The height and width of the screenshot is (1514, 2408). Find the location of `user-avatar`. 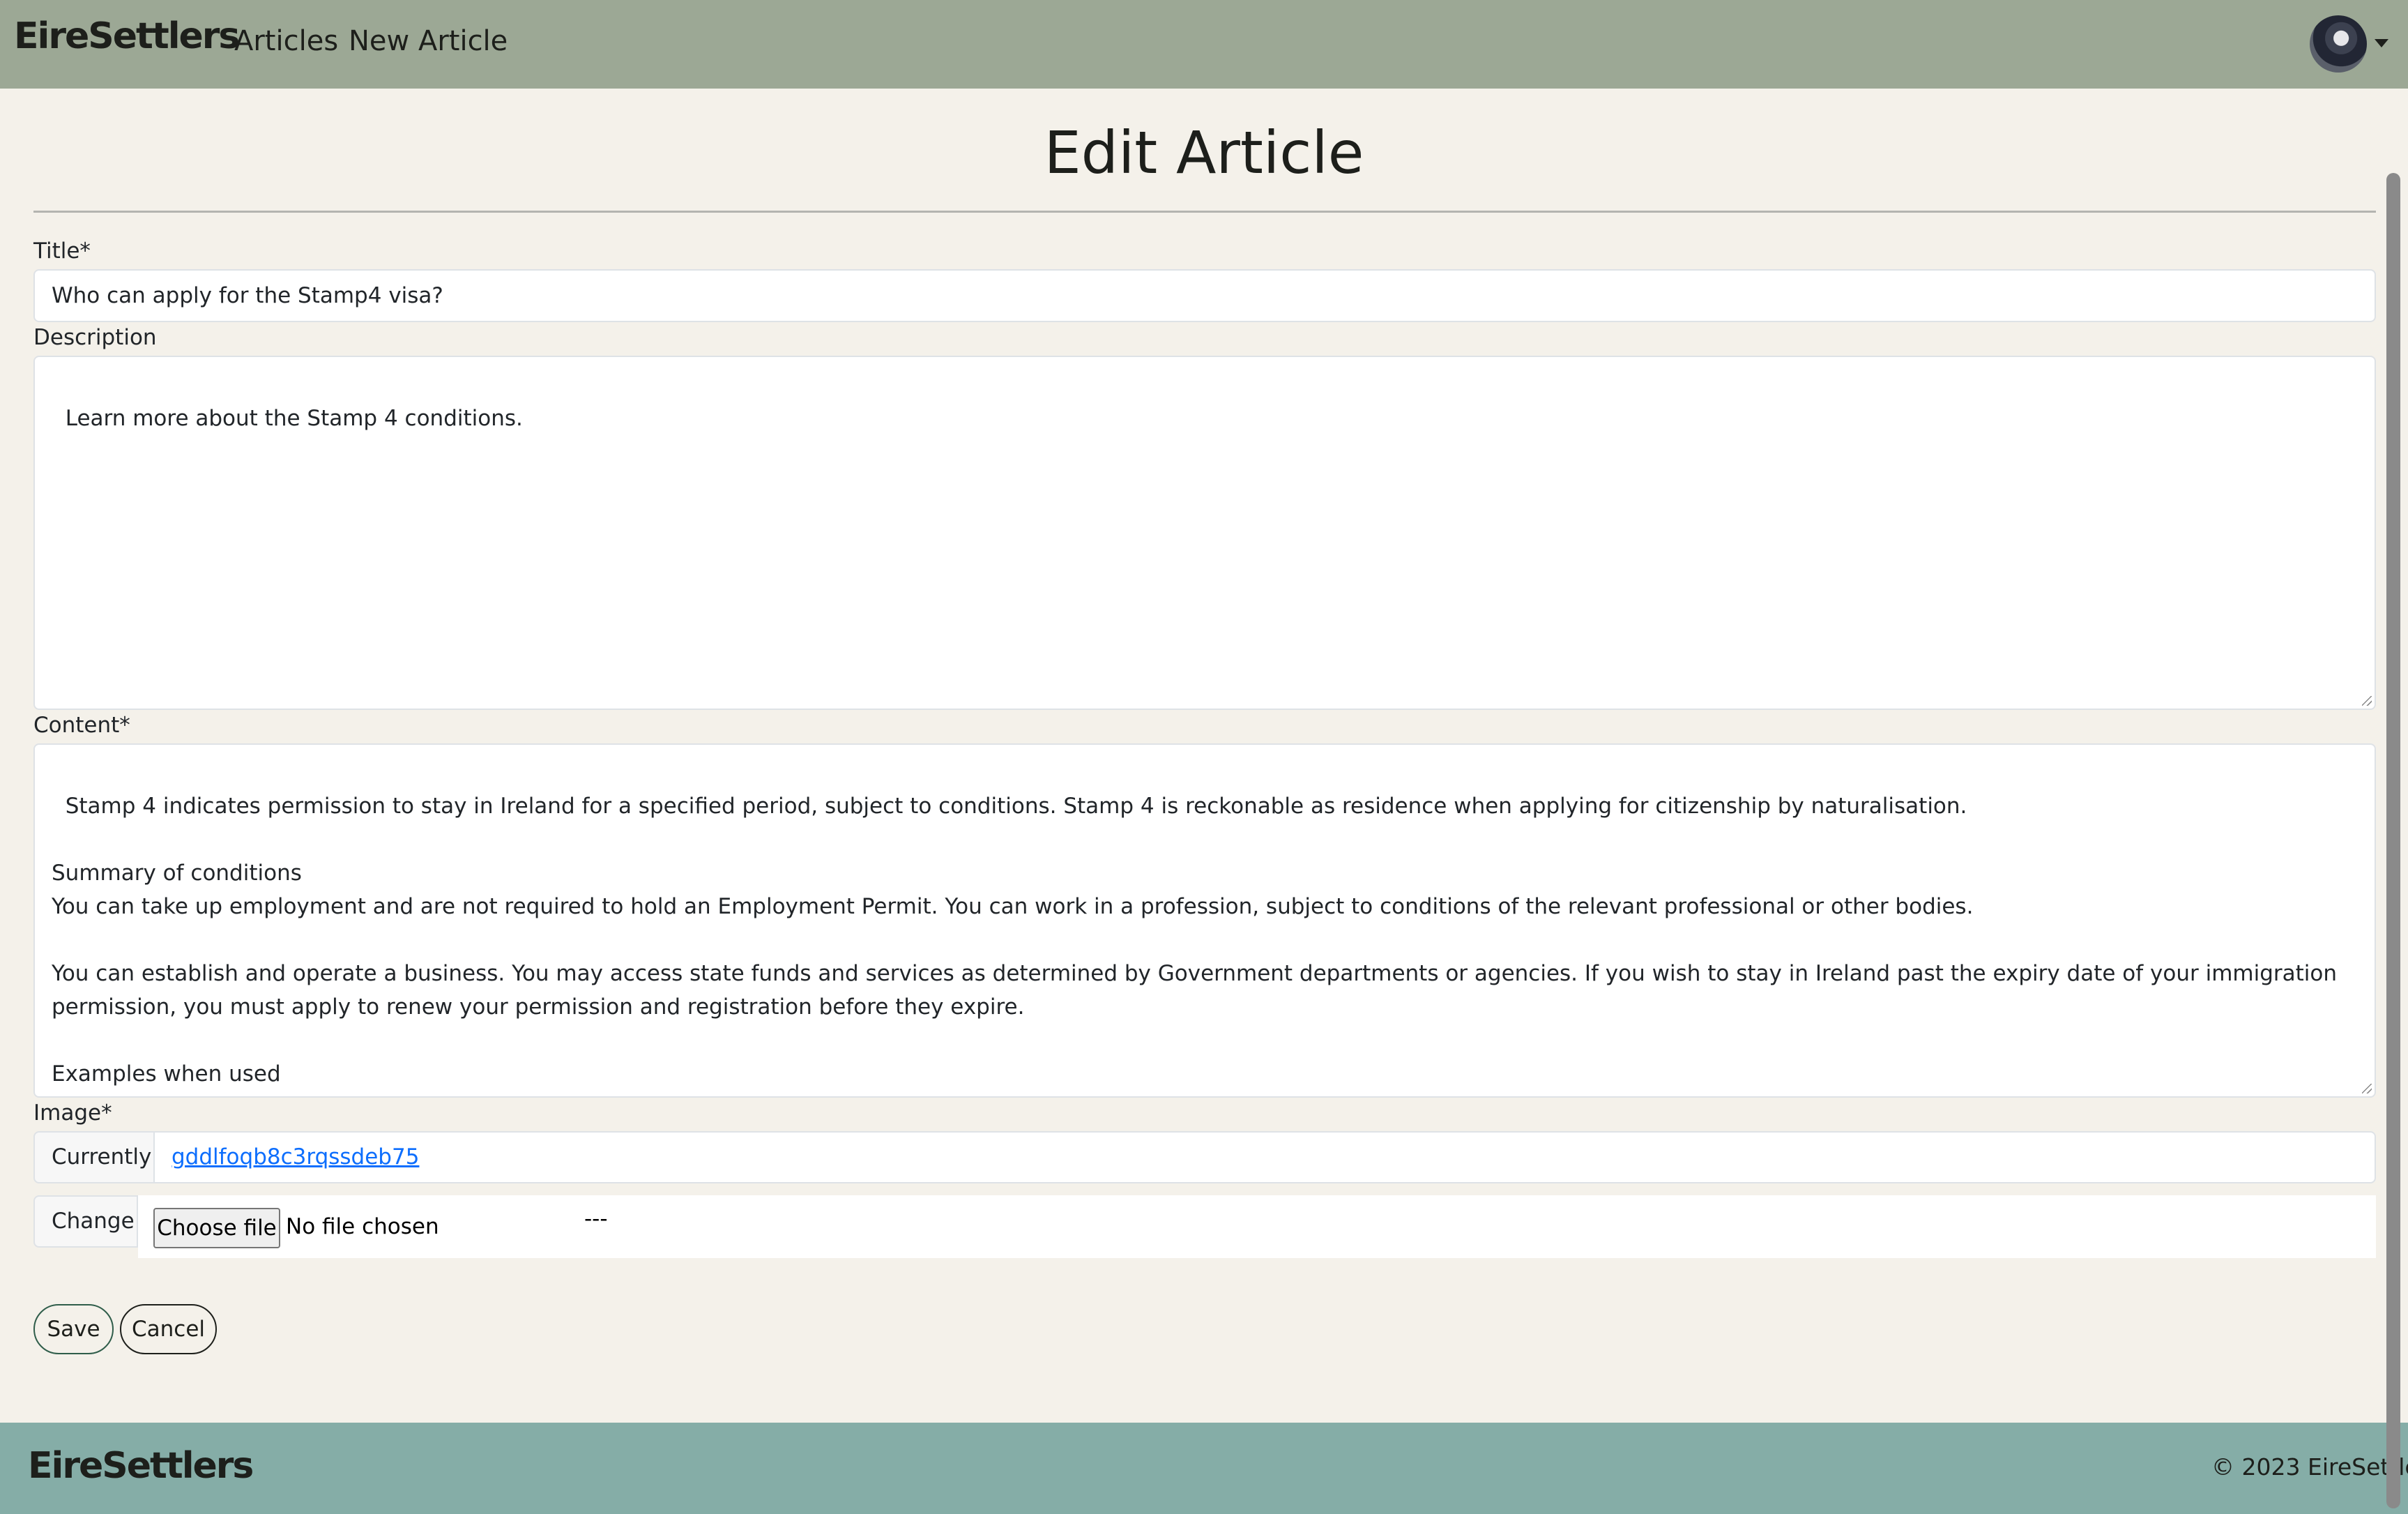

user-avatar is located at coordinates (2338, 44).